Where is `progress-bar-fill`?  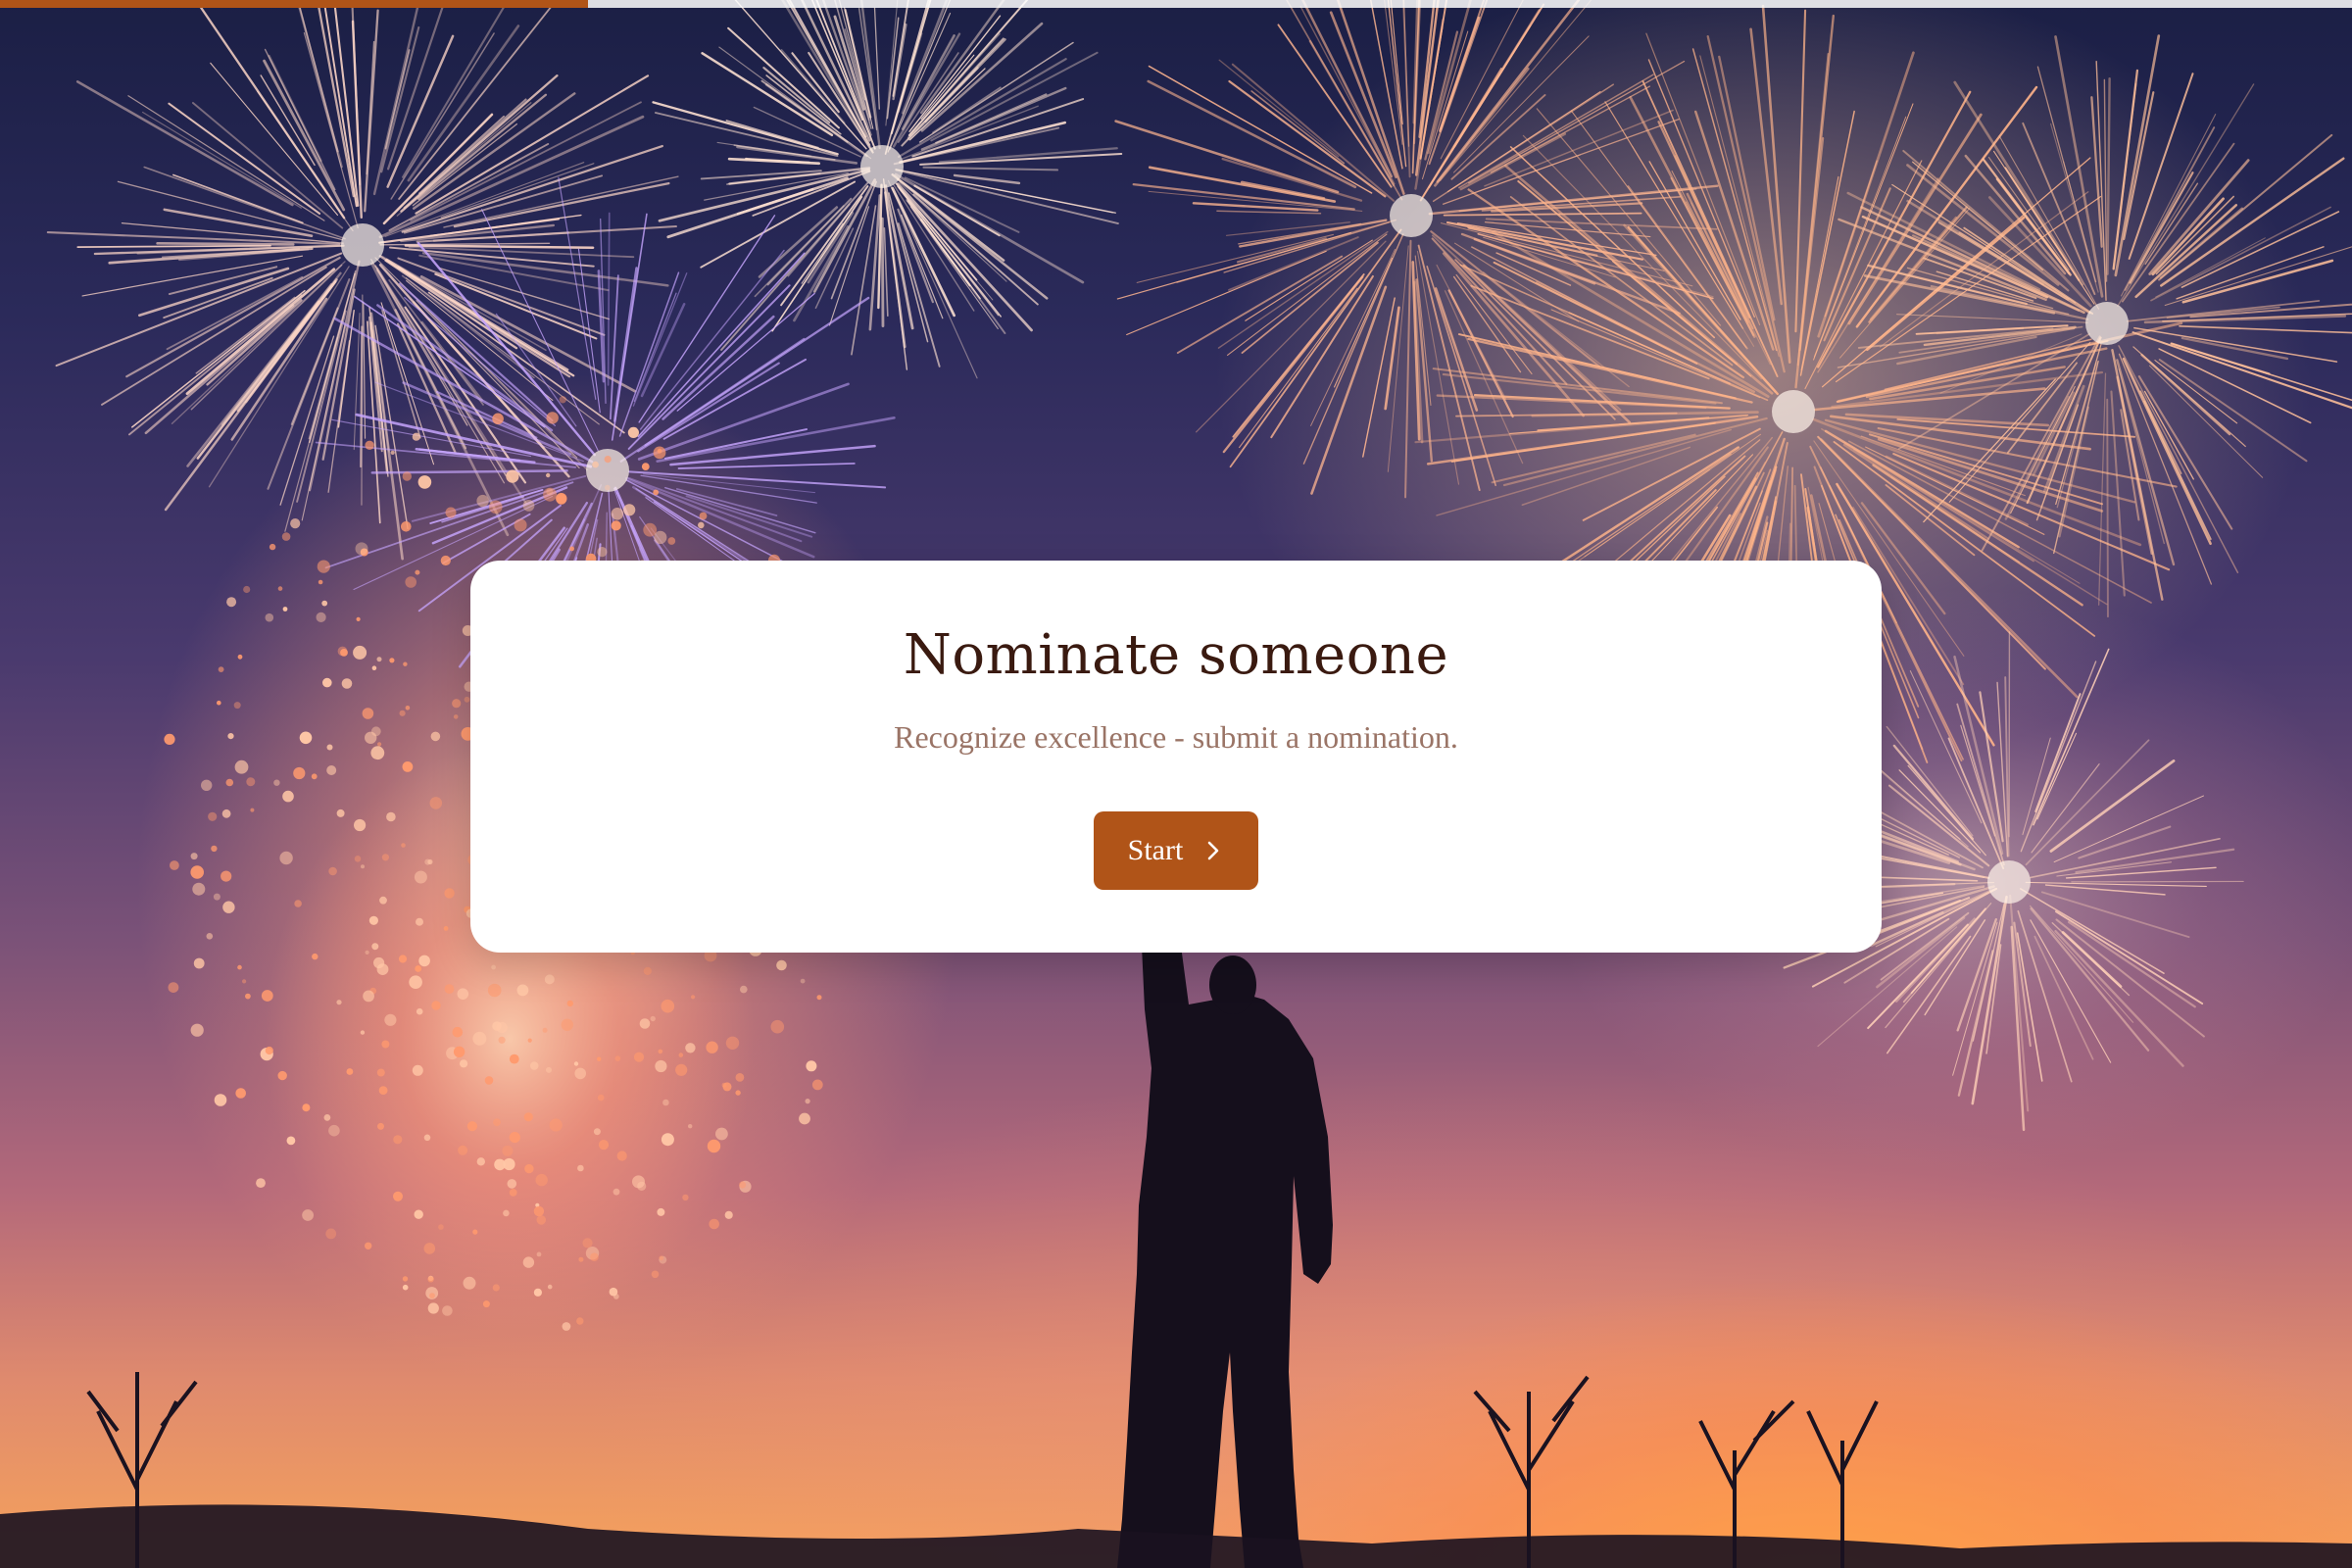 progress-bar-fill is located at coordinates (294, 4).